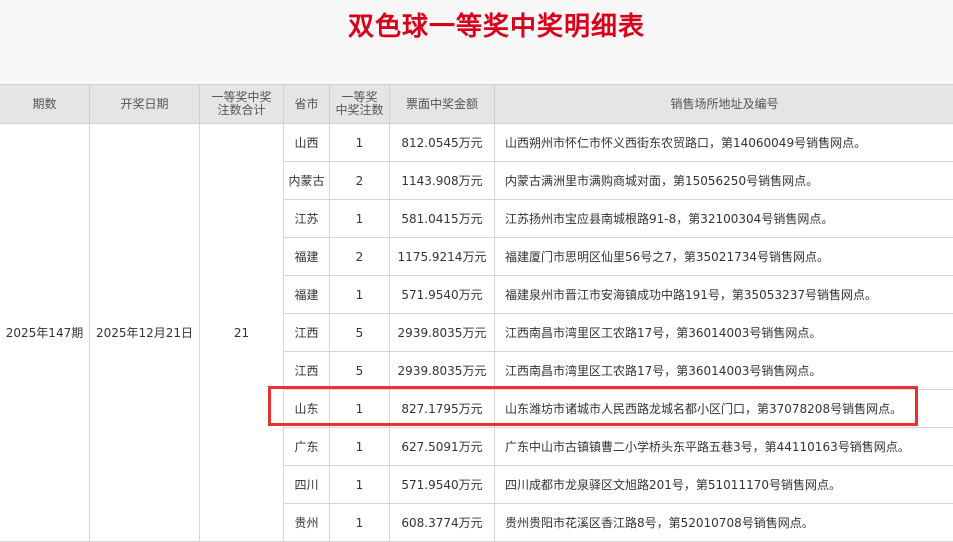 The height and width of the screenshot is (542, 953). Describe the element at coordinates (724, 219) in the screenshot. I see `address-cell: 江苏扬州市宝应县南城根路91-8，第32100304号销售网点。` at that location.